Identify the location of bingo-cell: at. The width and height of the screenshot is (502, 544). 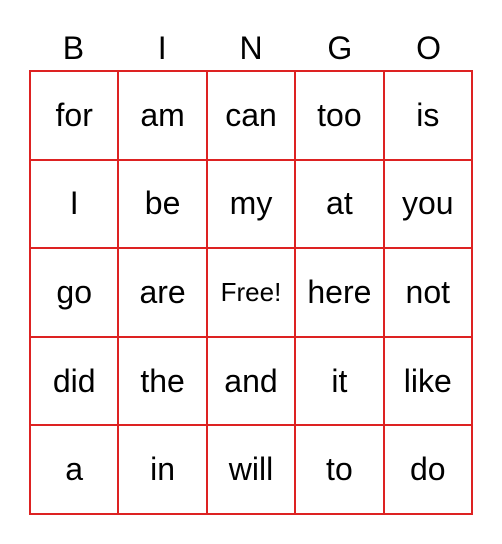
(339, 204).